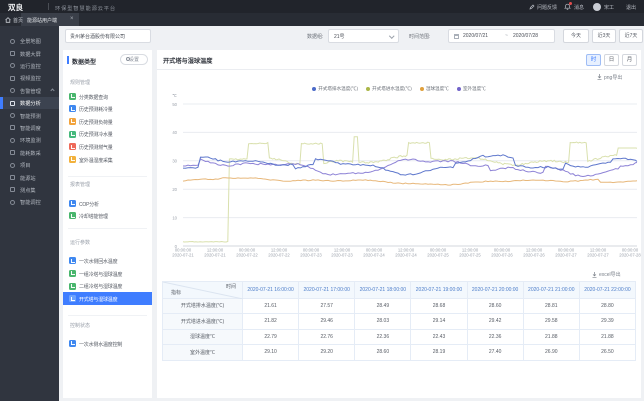 The image size is (644, 401). What do you see at coordinates (174, 95) in the screenshot?
I see `svg-text: ℃` at bounding box center [174, 95].